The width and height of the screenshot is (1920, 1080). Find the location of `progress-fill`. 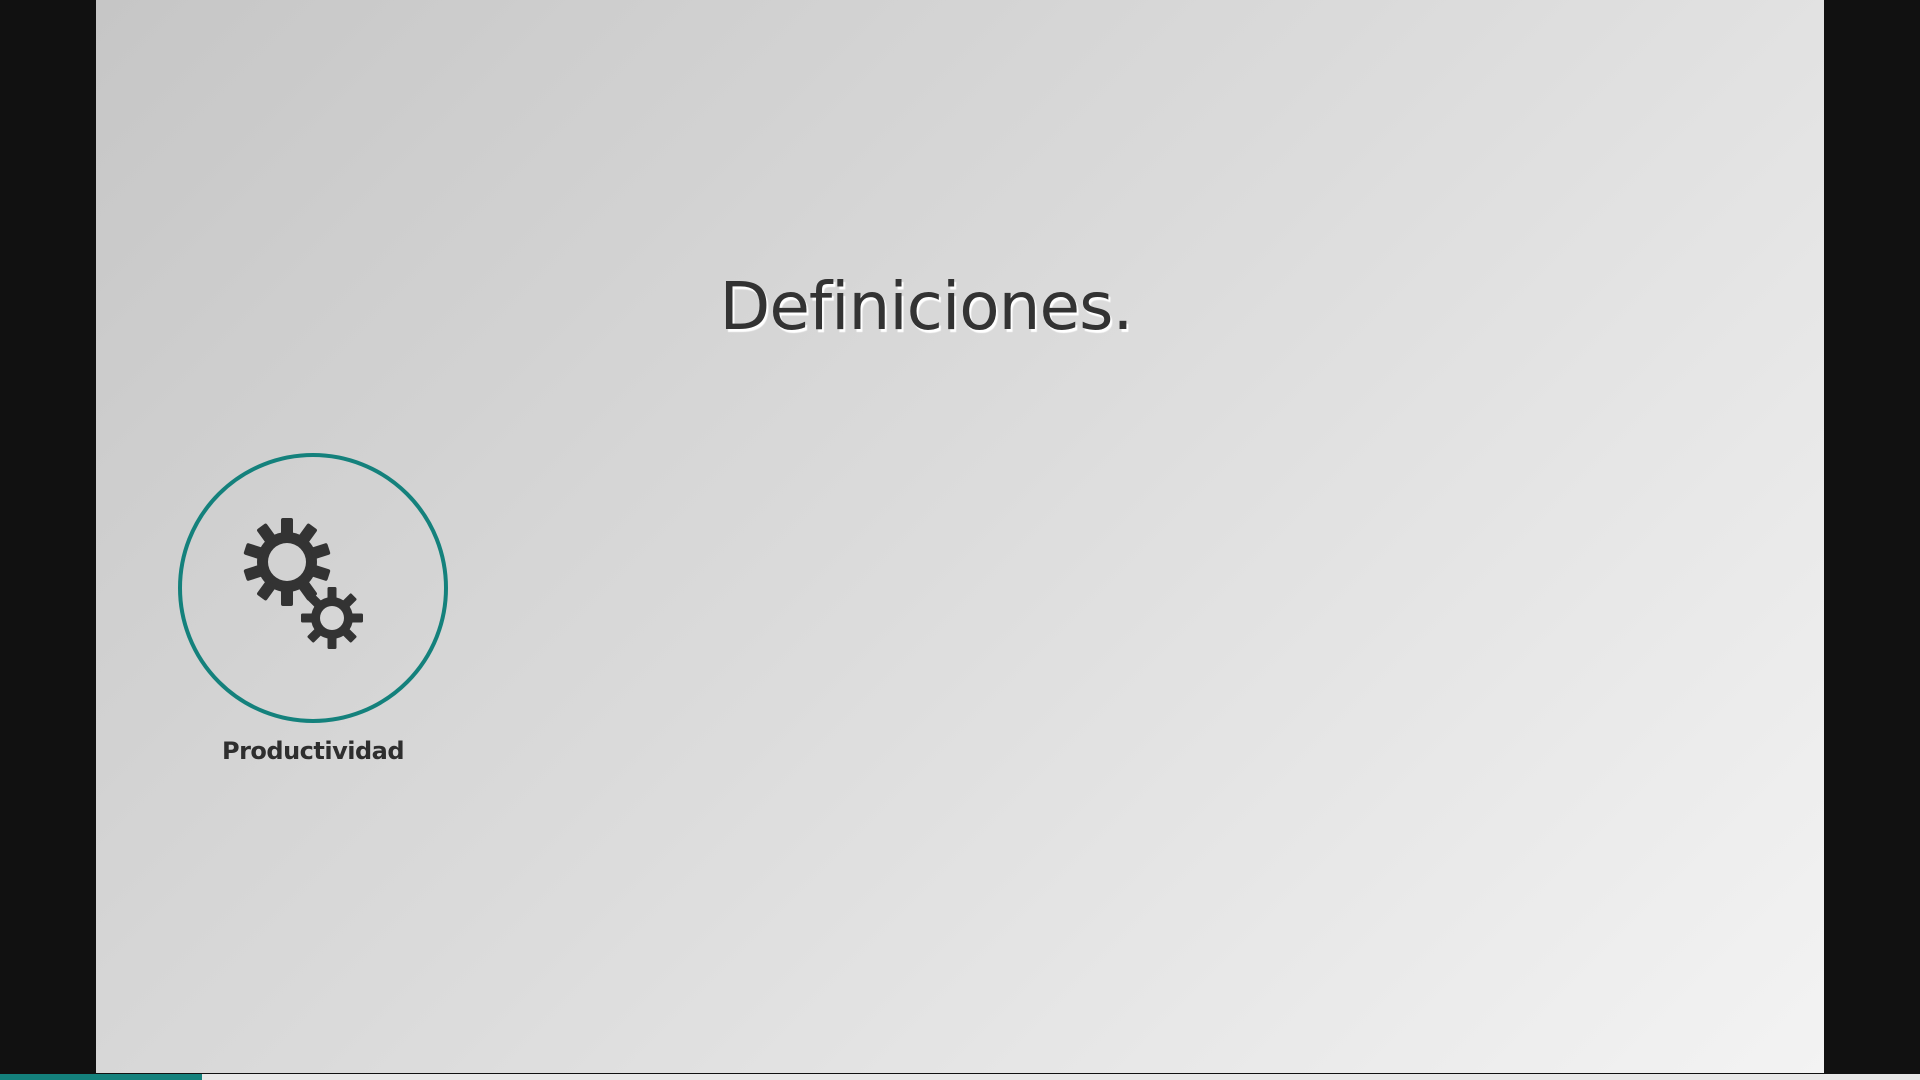

progress-fill is located at coordinates (101, 1077).